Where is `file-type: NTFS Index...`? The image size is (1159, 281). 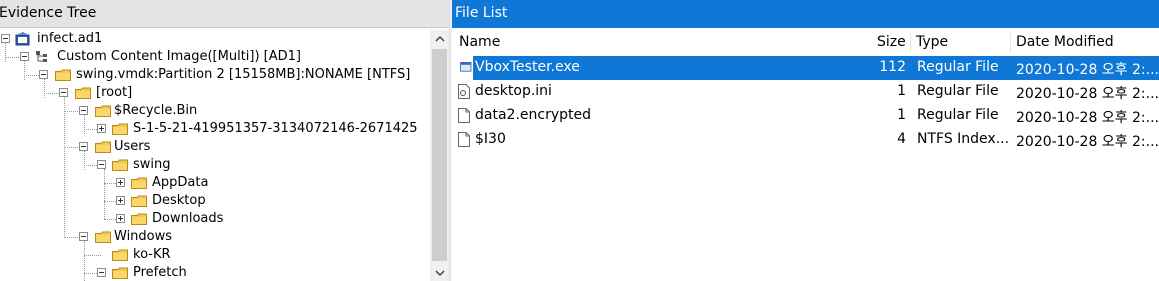 file-type: NTFS Index... is located at coordinates (963, 139).